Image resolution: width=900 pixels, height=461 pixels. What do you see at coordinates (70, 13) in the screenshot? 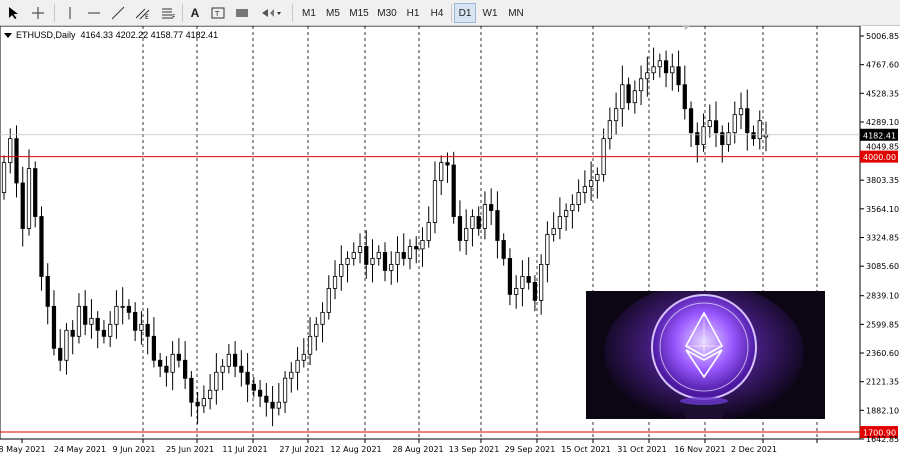
I see `vertical-line-icon` at bounding box center [70, 13].